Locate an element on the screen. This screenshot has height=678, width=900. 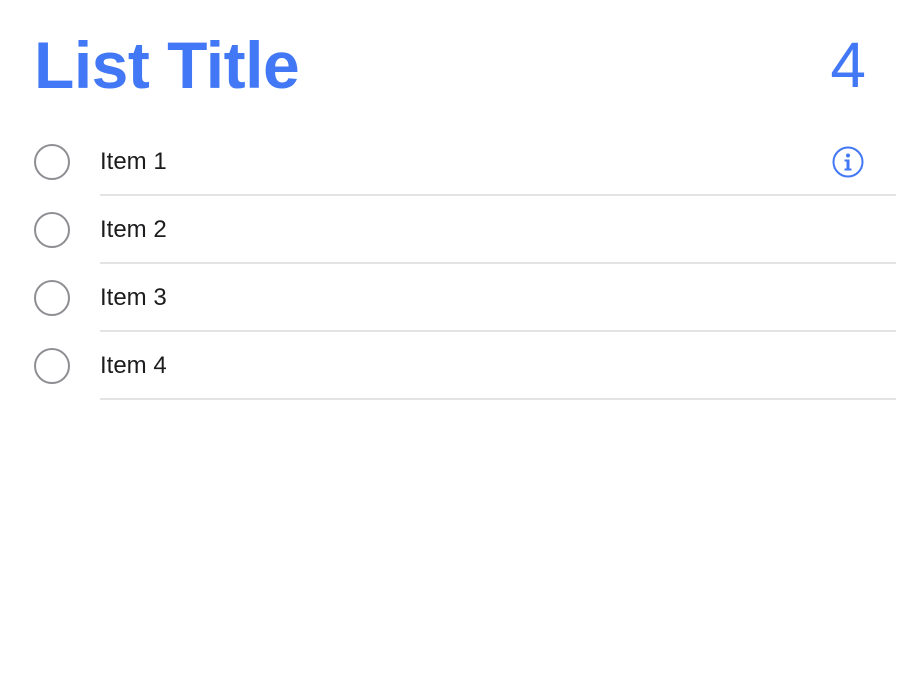
list-item: Item 2 is located at coordinates (450, 230).